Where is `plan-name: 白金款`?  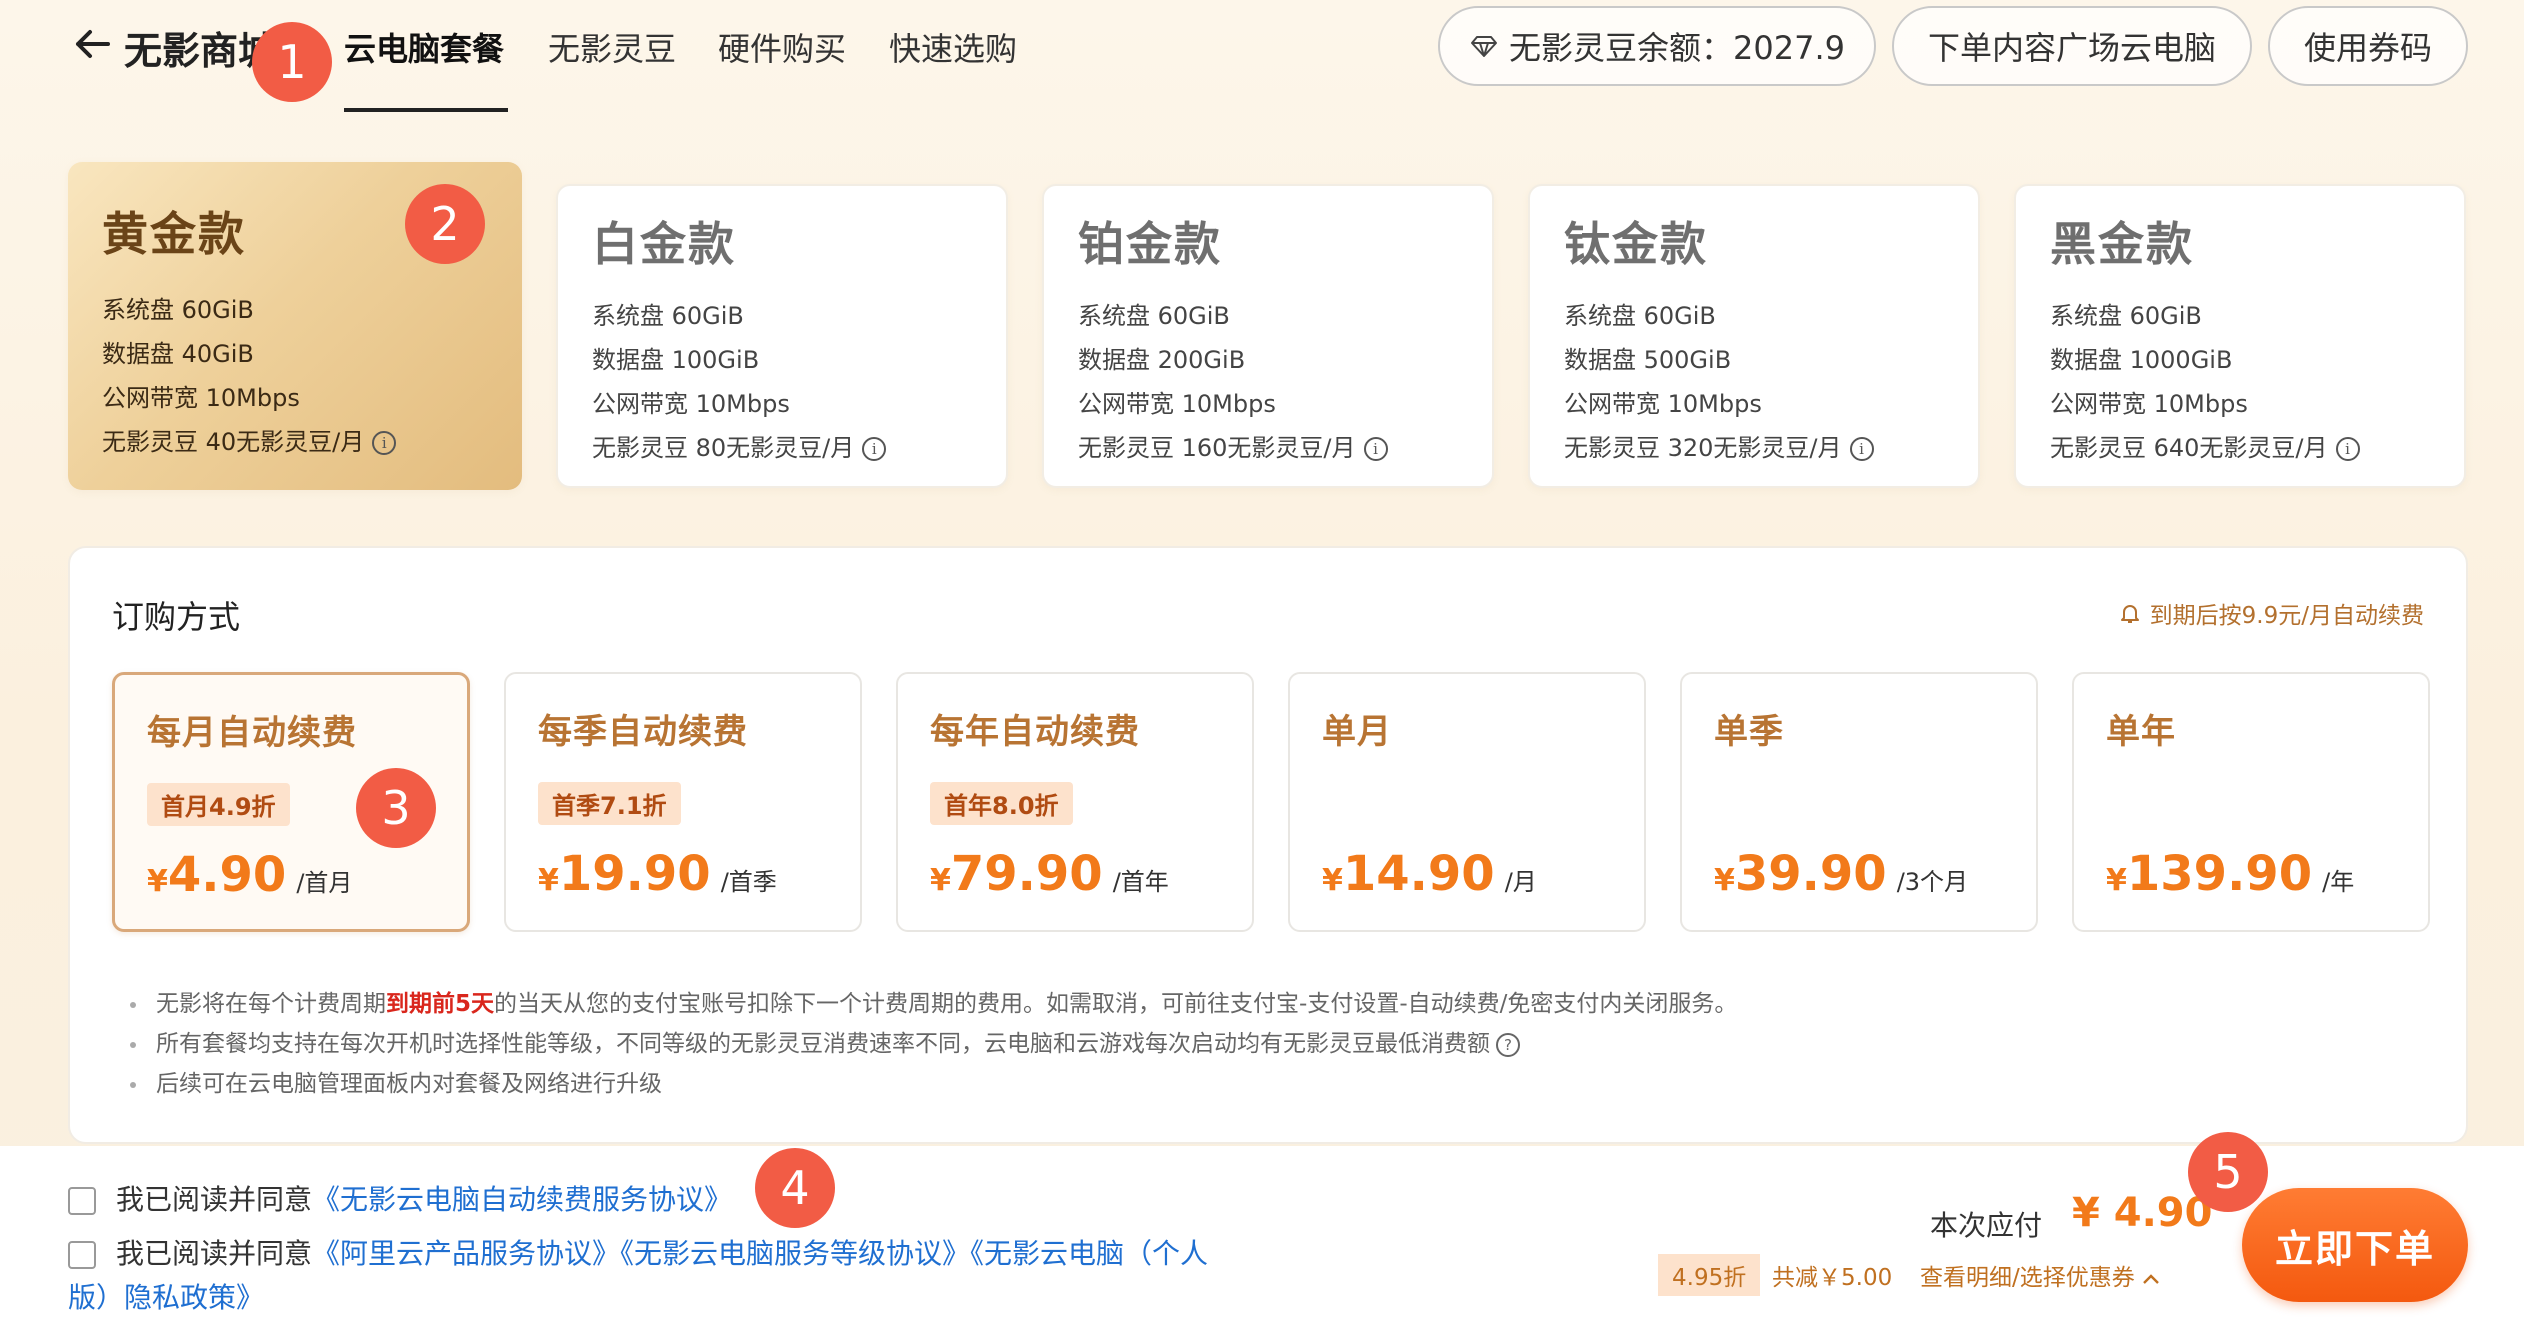
plan-name: 白金款 is located at coordinates (664, 244).